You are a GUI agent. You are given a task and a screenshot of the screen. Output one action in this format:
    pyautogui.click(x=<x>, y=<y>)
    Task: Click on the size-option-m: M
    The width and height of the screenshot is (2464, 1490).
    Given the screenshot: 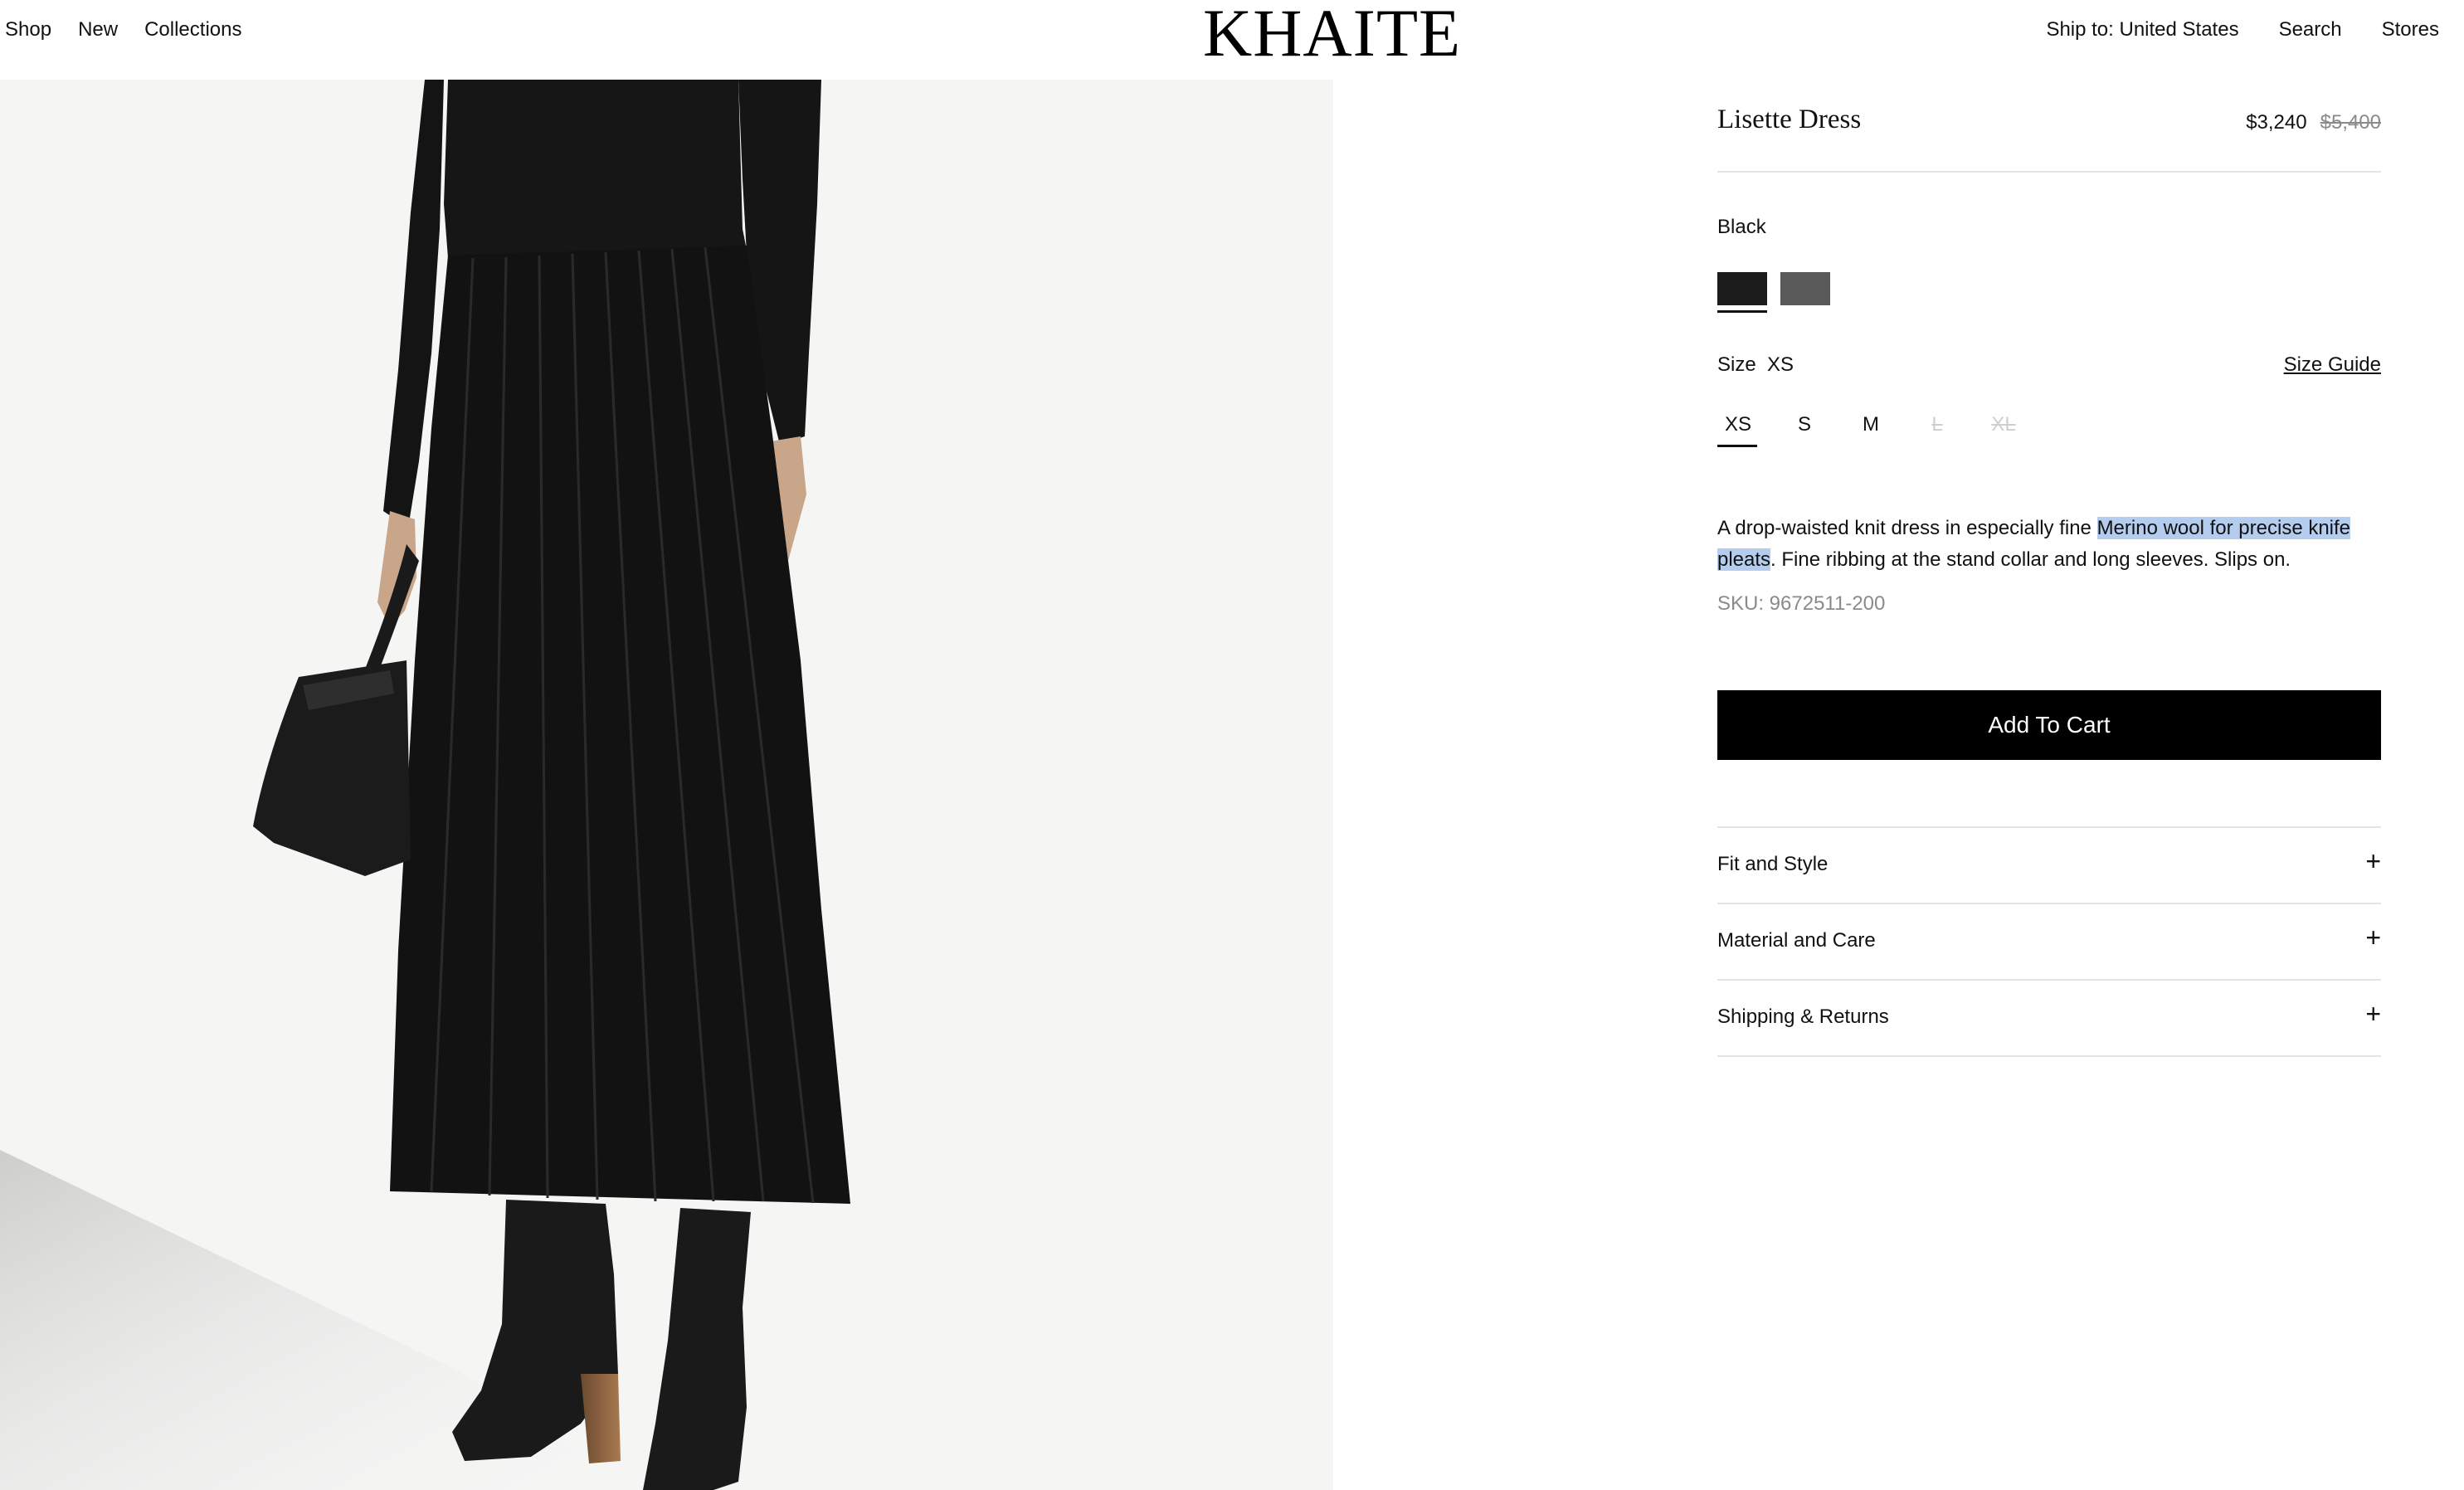 What is the action you would take?
    pyautogui.click(x=1871, y=425)
    